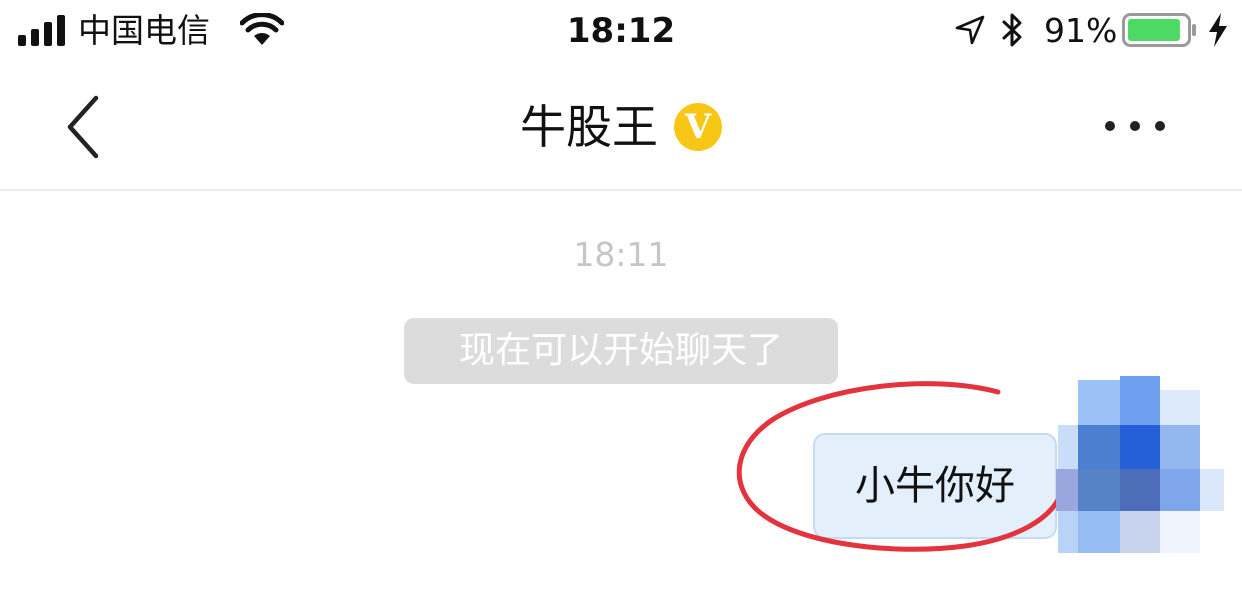 The height and width of the screenshot is (597, 1242). Describe the element at coordinates (1218, 30) in the screenshot. I see `charging-bolt-icon` at that location.